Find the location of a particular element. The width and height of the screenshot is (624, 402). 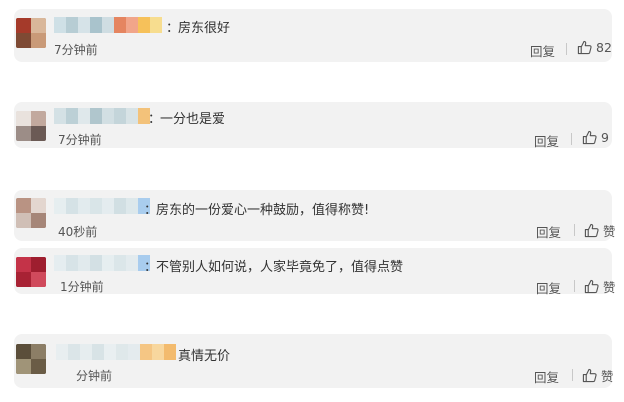

timestamp: 分钟前 is located at coordinates (94, 376).